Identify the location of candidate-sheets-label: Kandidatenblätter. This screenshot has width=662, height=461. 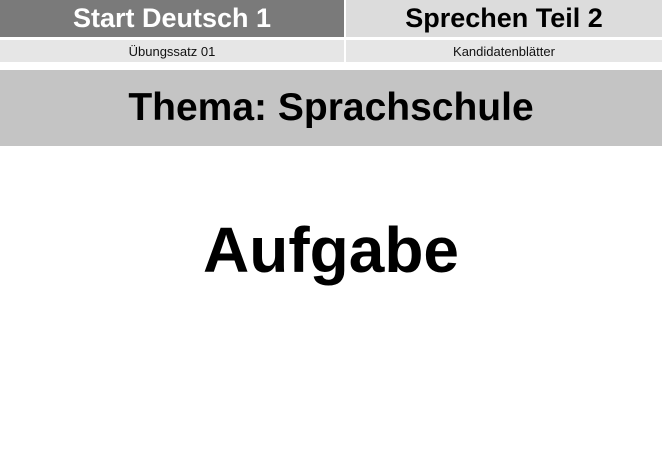
(504, 51).